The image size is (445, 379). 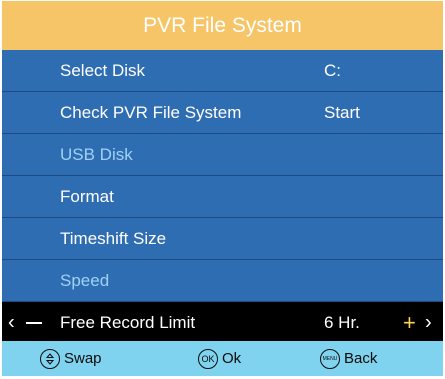 What do you see at coordinates (151, 112) in the screenshot?
I see `menu-item-label: Check PVR File System` at bounding box center [151, 112].